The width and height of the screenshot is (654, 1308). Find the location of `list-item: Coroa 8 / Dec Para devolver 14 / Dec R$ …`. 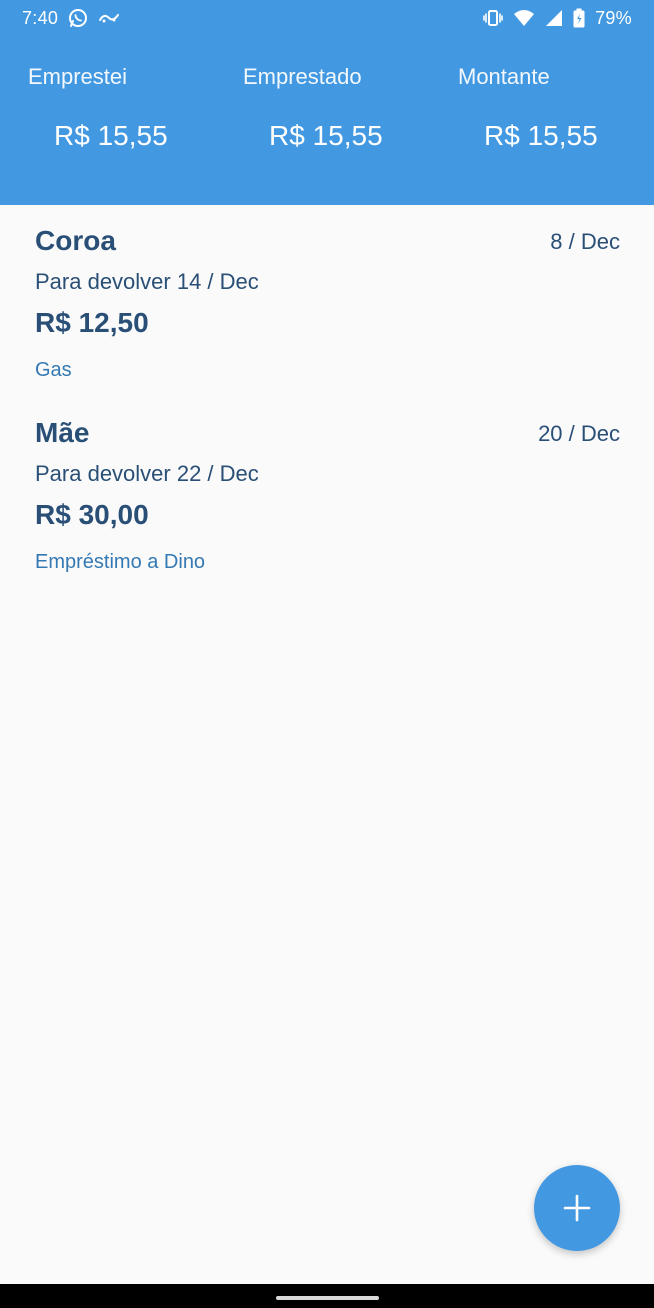

list-item: Coroa 8 / Dec Para devolver 14 / Dec R$ … is located at coordinates (327, 301).